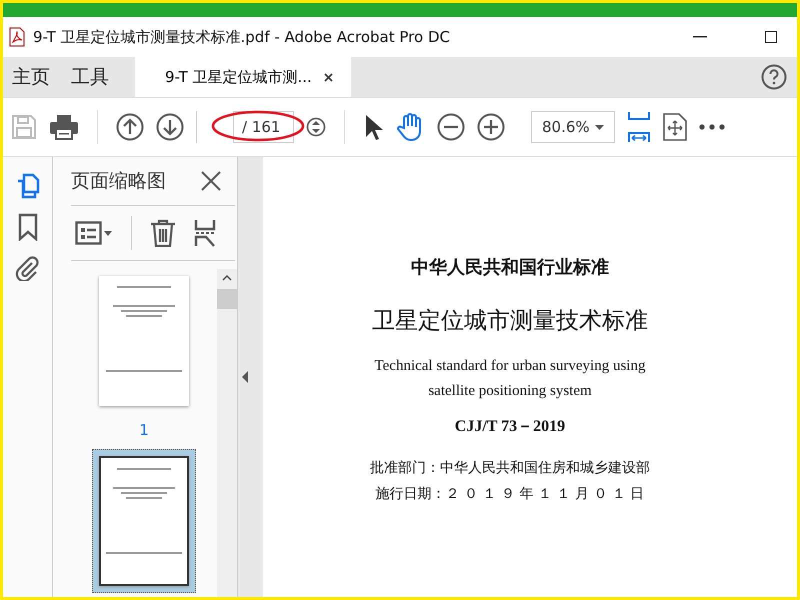 The height and width of the screenshot is (600, 800). I want to click on document-title: 卫星定位城市测量技术标准, so click(510, 321).